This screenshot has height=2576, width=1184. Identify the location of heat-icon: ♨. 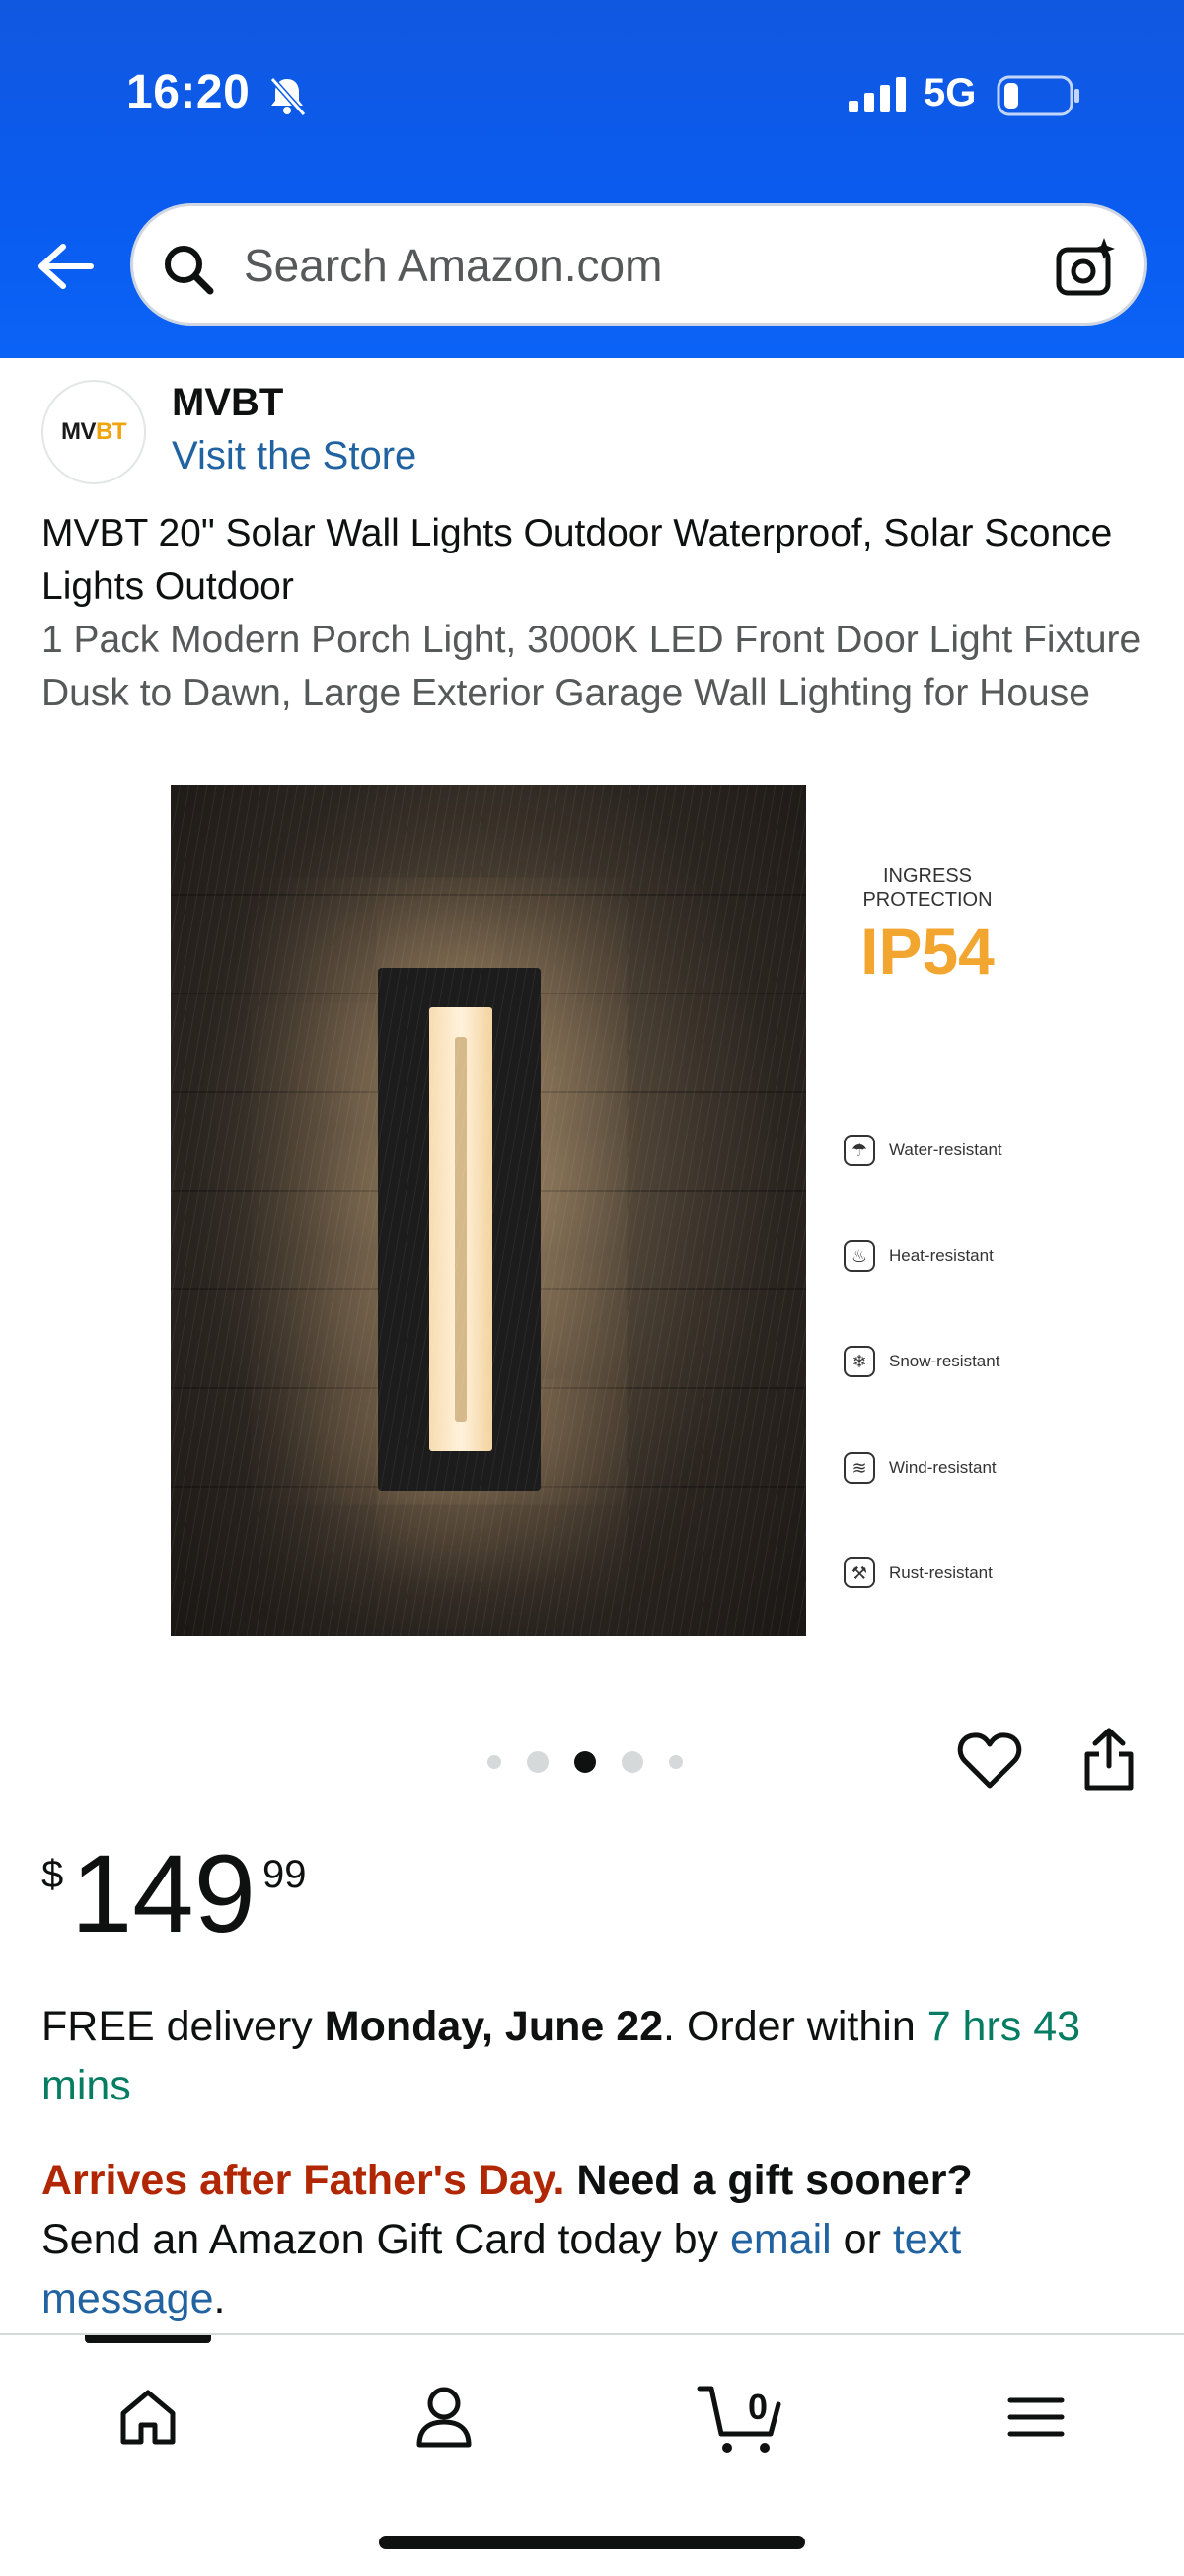
(859, 1256).